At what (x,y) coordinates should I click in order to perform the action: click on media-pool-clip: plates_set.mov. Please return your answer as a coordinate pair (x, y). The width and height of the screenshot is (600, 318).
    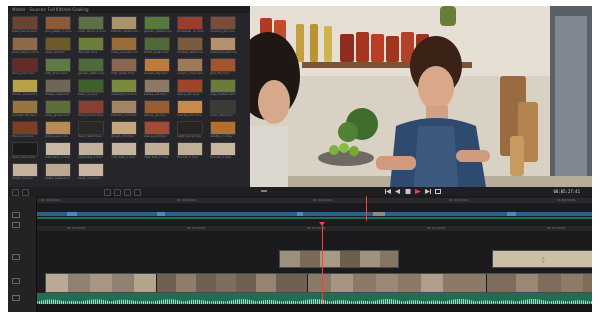
    Looking at the image, I should click on (157, 88).